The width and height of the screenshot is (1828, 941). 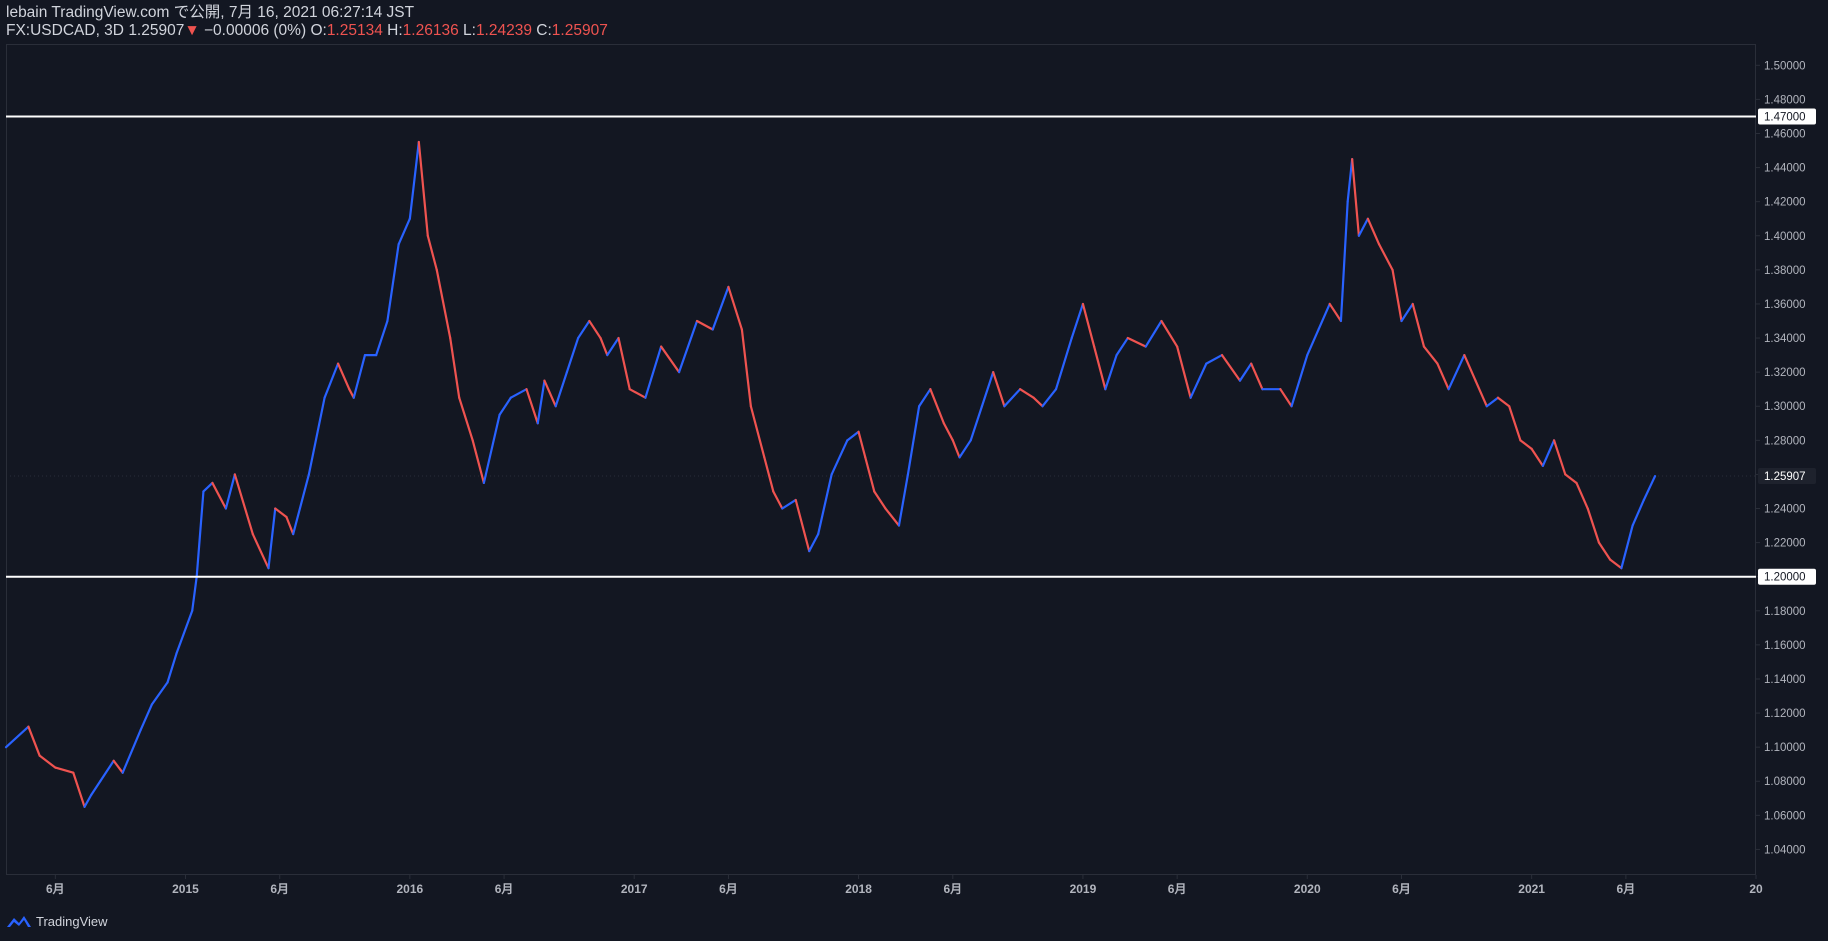 I want to click on price-tick-label: 1.46000, so click(x=1785, y=134).